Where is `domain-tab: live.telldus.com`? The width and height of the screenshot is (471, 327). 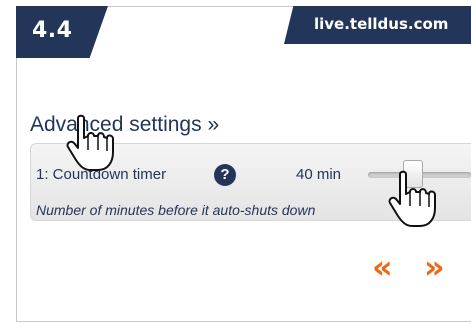
domain-tab: live.telldus.com is located at coordinates (377, 25).